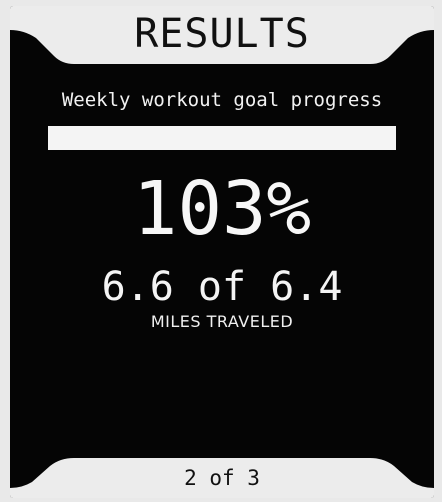 The width and height of the screenshot is (442, 502). I want to click on miles-label: MILES TRAVELED, so click(222, 321).